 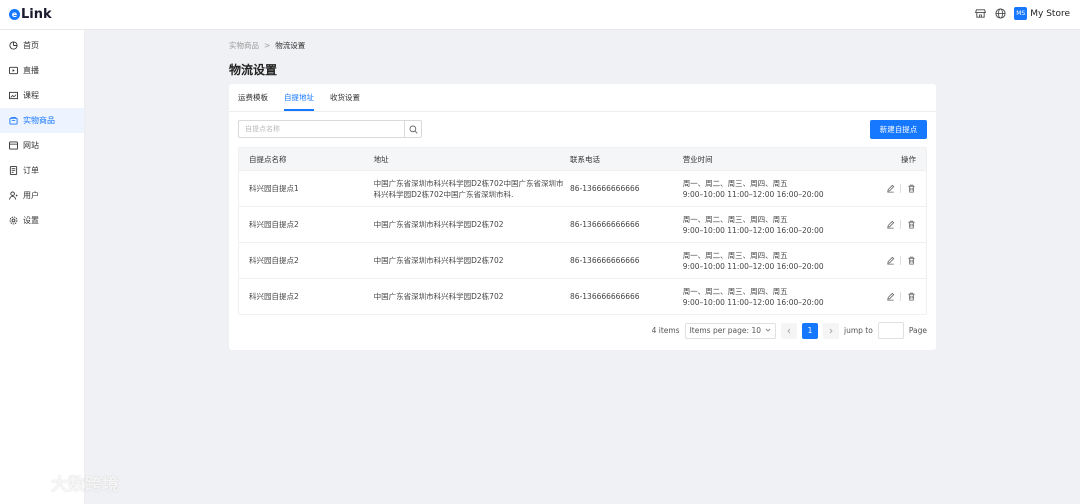 I want to click on jump-page-input, so click(x=890, y=330).